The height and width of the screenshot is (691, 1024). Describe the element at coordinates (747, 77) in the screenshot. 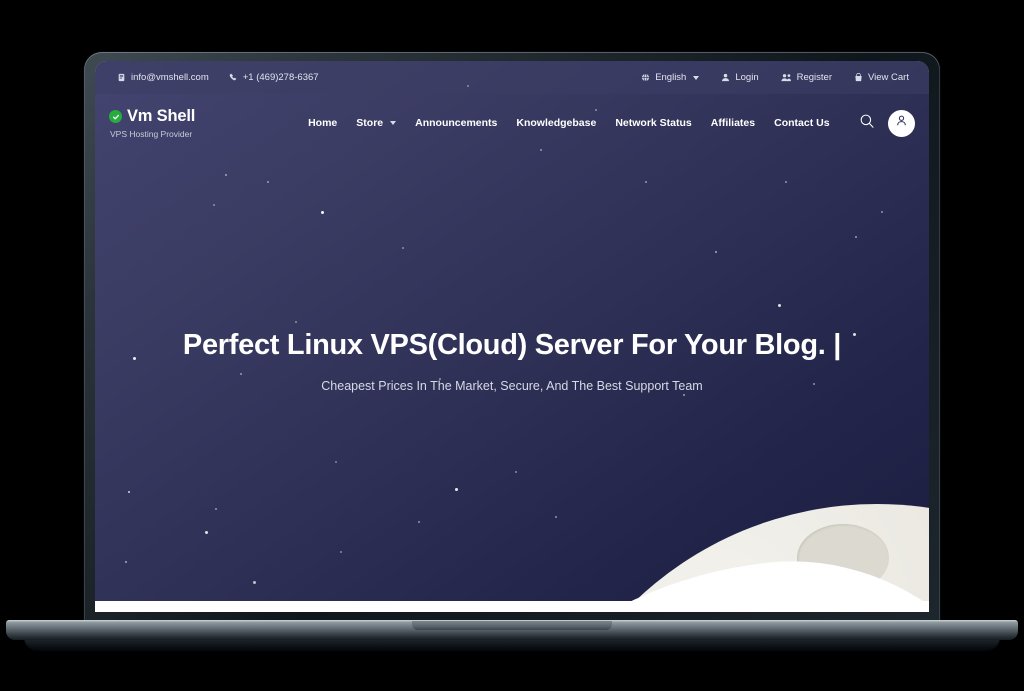

I see `login-label: Login` at that location.